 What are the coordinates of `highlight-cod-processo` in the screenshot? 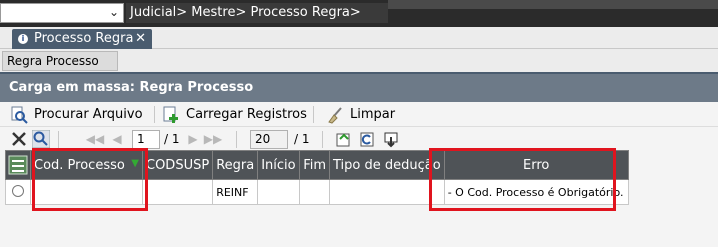 It's located at (90, 179).